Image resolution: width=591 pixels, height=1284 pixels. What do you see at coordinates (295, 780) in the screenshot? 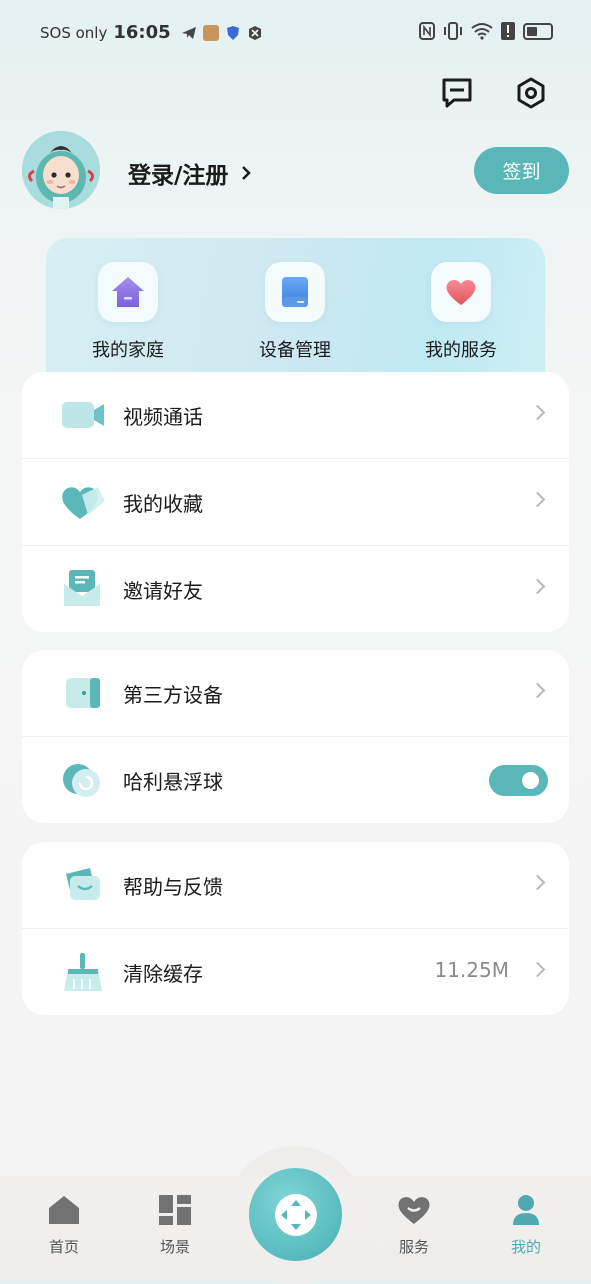
I see `menu-item-floating-ball: 哈利悬浮球` at bounding box center [295, 780].